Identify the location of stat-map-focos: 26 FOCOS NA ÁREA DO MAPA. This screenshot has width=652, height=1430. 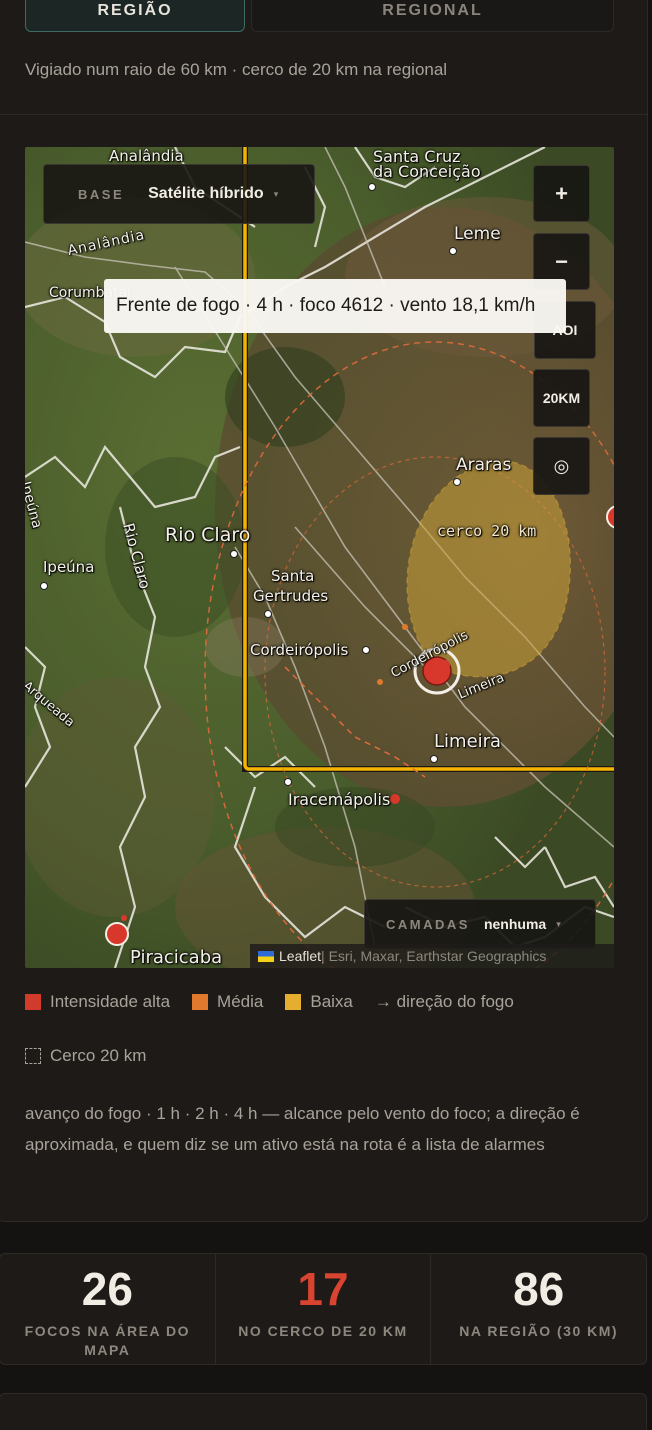
(108, 1309).